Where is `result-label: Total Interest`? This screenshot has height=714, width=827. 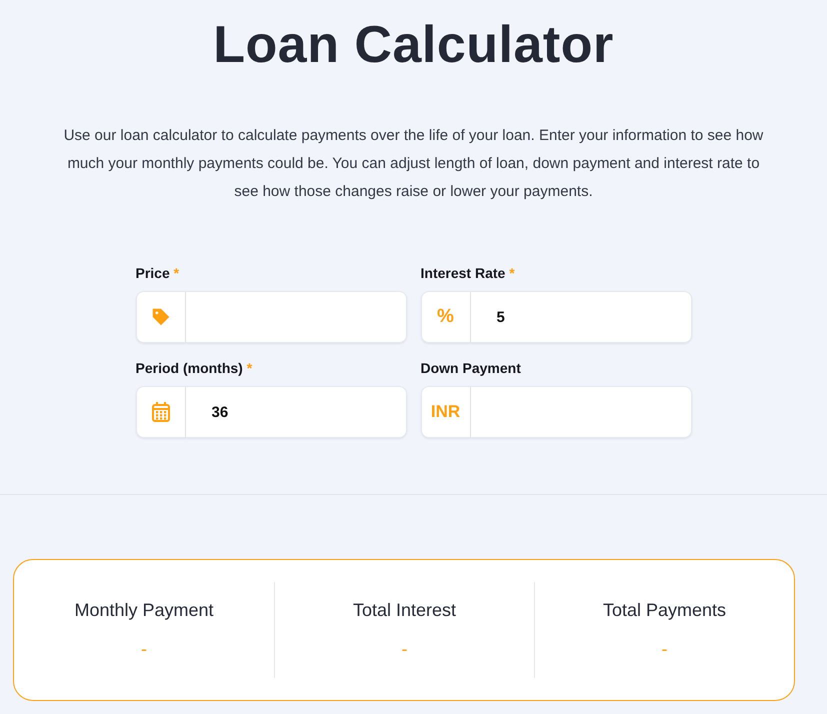 result-label: Total Interest is located at coordinates (404, 610).